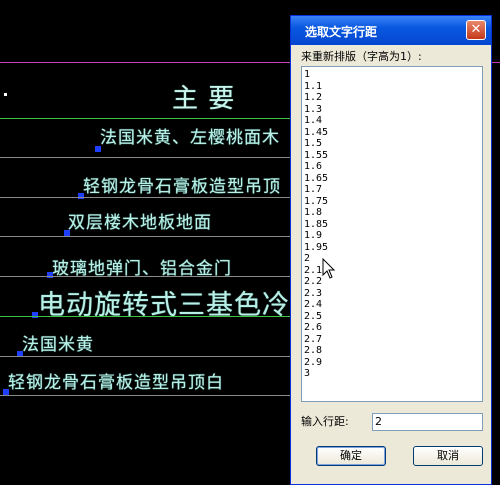  What do you see at coordinates (392, 167) in the screenshot?
I see `list-item: 1.6` at bounding box center [392, 167].